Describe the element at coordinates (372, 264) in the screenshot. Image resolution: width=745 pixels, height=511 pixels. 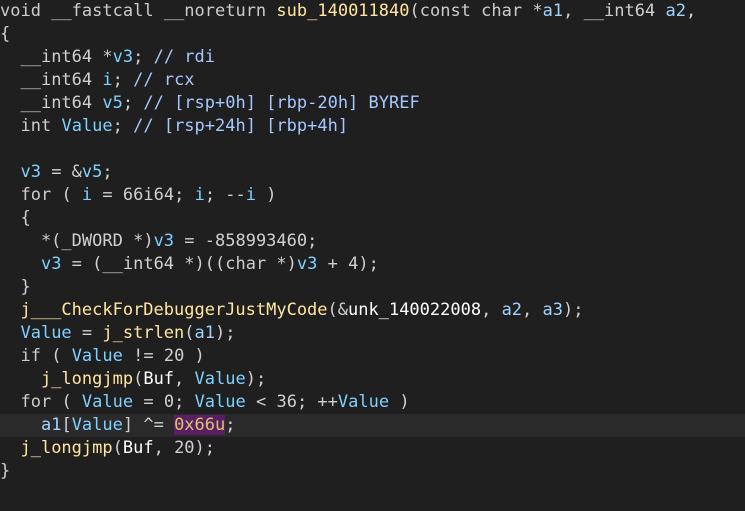
I see `code-line: v3 = (__int64 *)((char *)v3 + 4);` at that location.